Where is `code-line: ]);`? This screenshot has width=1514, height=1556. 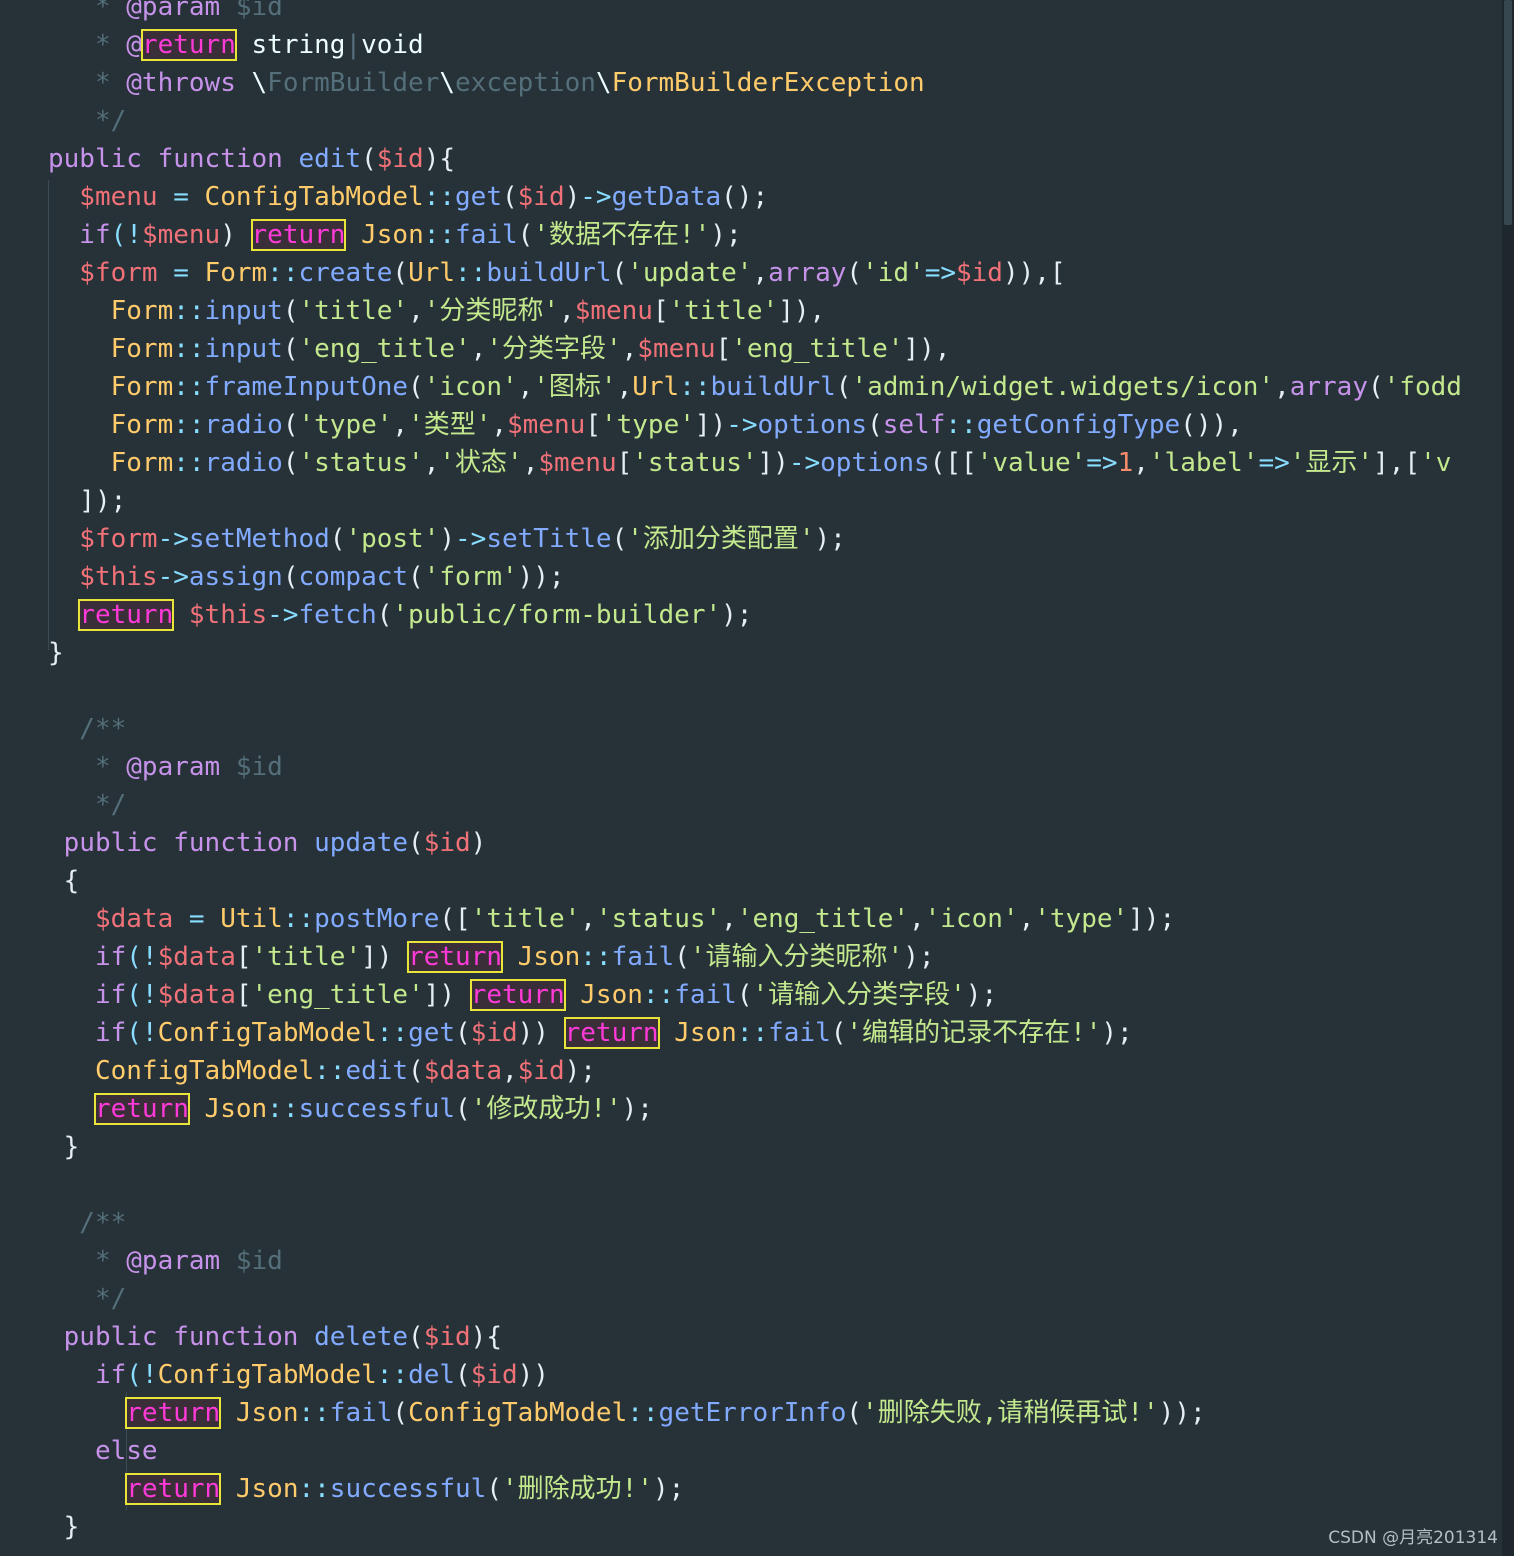
code-line: ]); is located at coordinates (87, 501).